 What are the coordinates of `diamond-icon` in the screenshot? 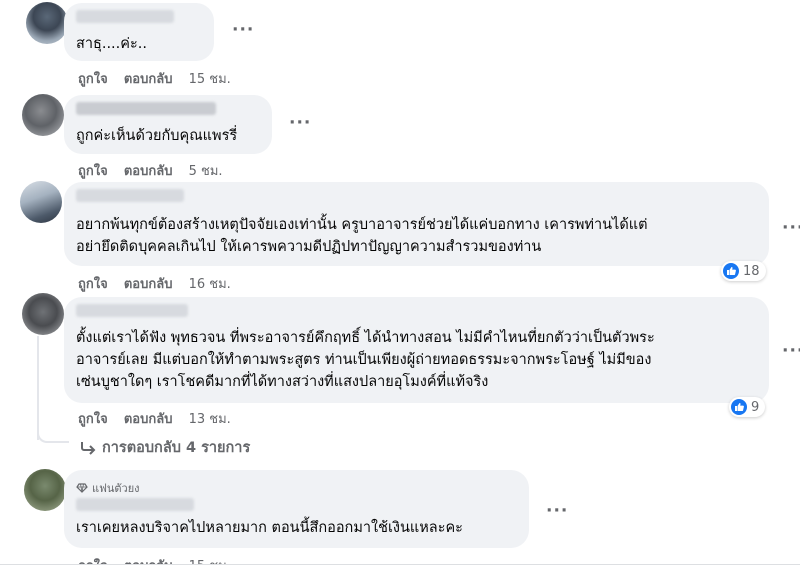 It's located at (82, 488).